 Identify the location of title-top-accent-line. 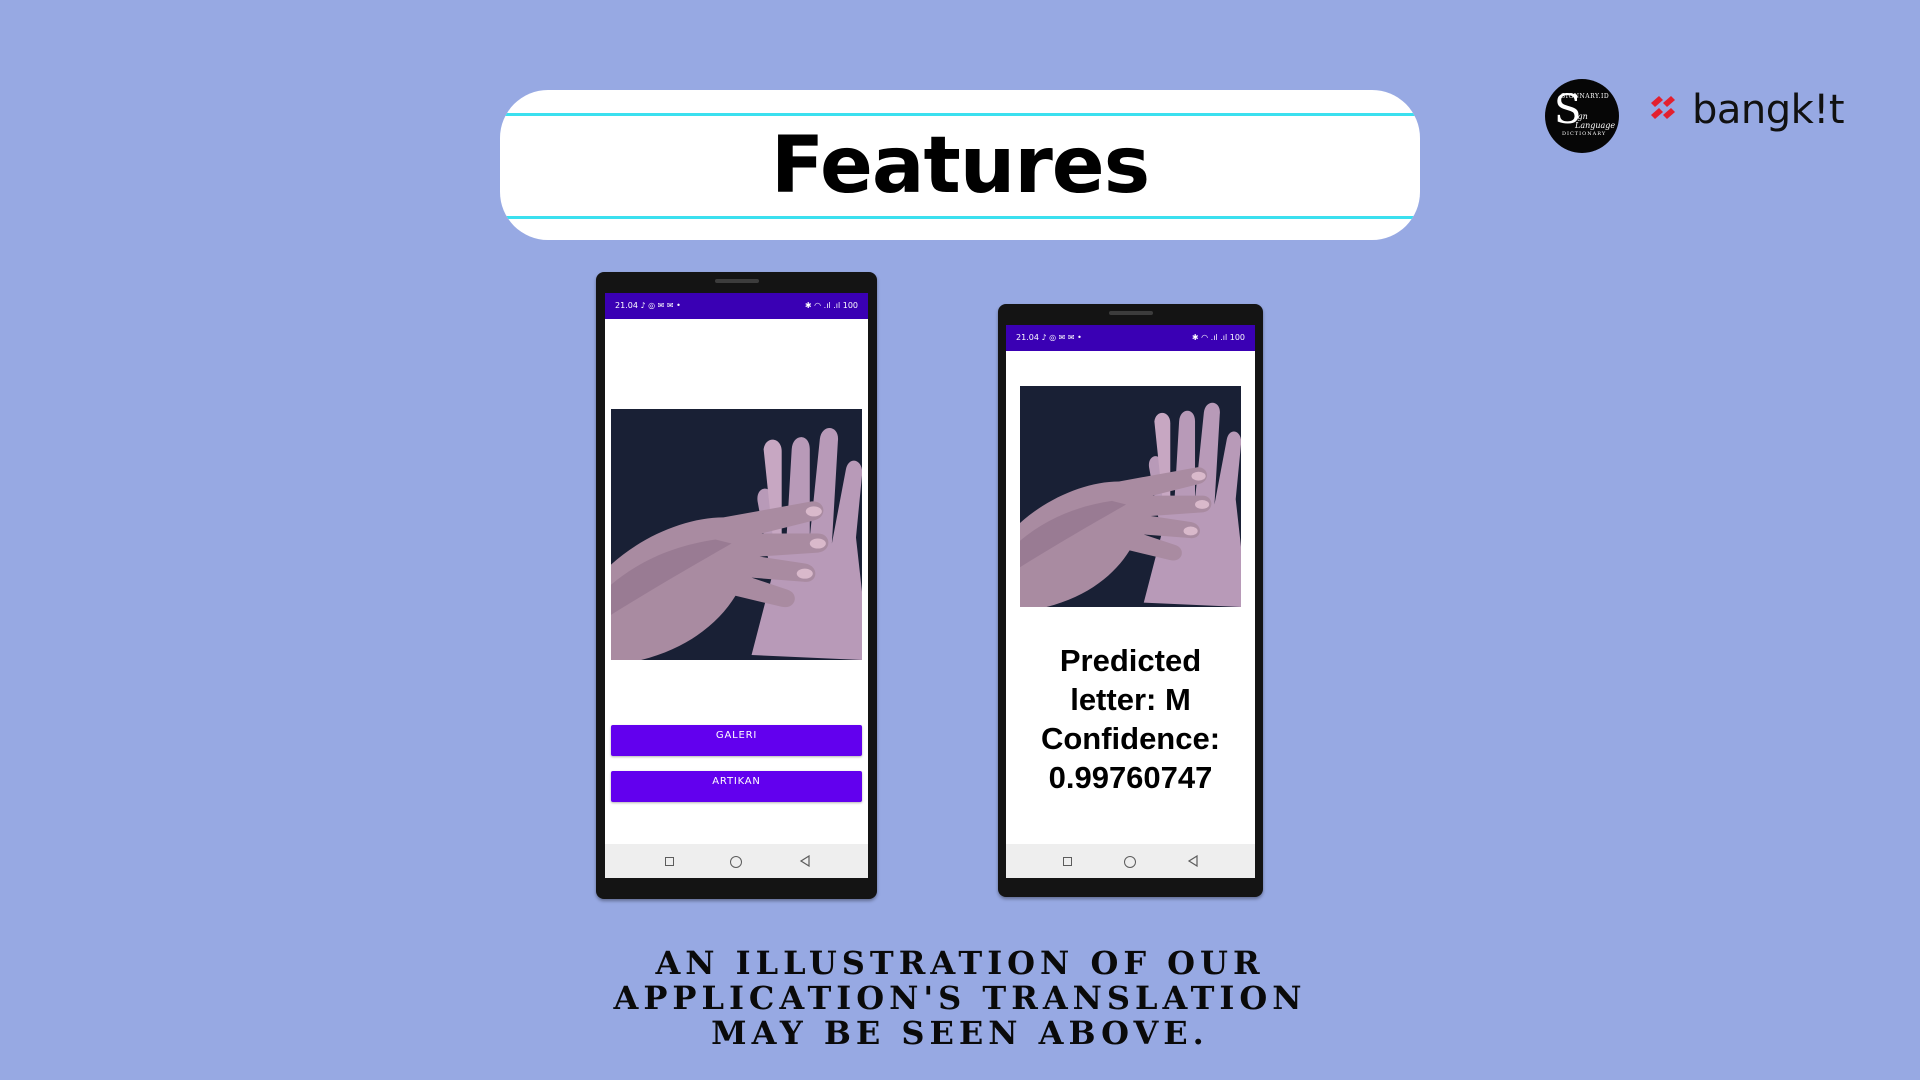
(960, 114).